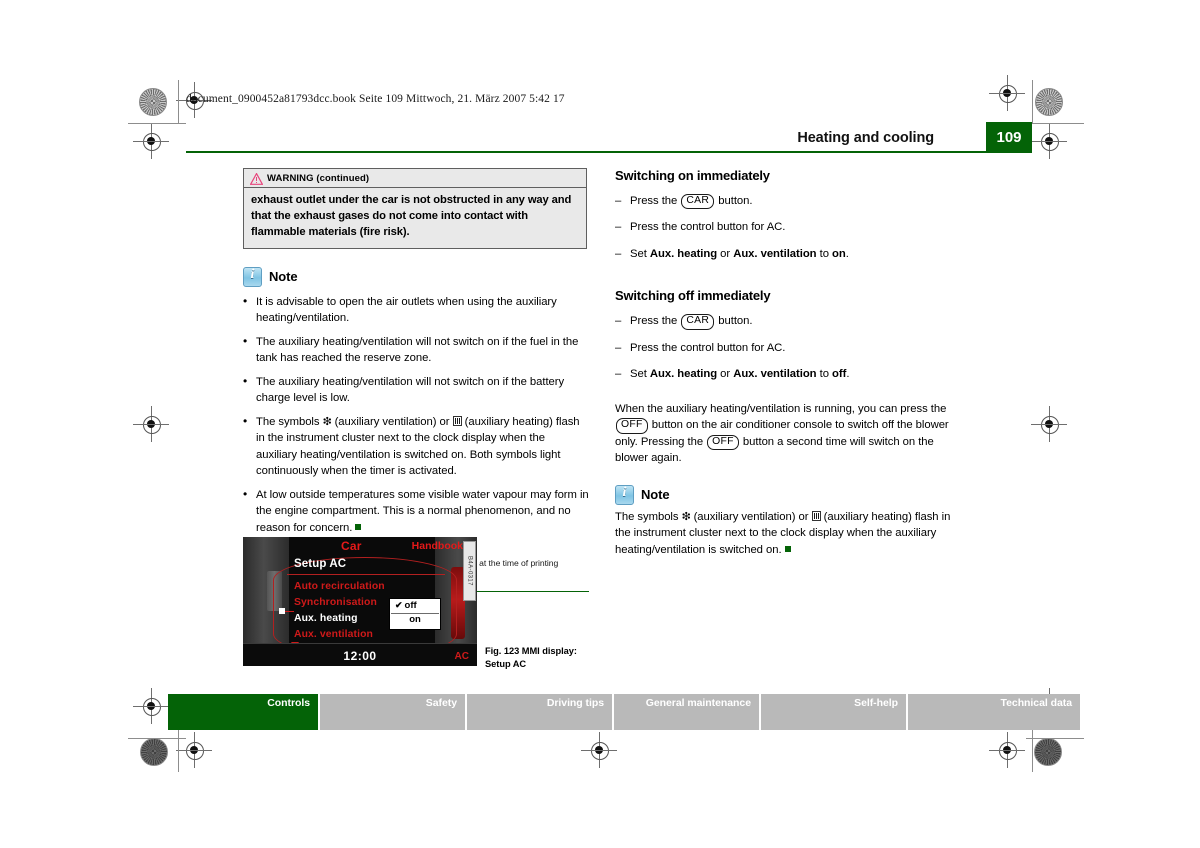  What do you see at coordinates (506, 663) in the screenshot?
I see `figure-caption-line2: Setup AC` at bounding box center [506, 663].